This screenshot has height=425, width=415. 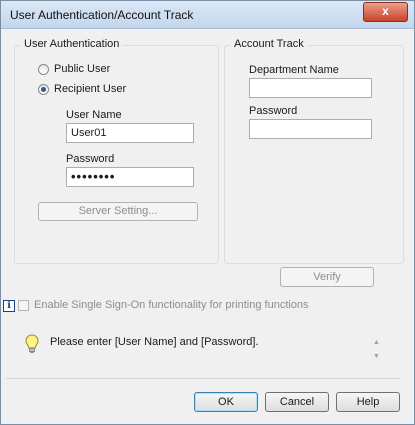 I want to click on recipient-user-label: Recipient User, so click(x=90, y=89).